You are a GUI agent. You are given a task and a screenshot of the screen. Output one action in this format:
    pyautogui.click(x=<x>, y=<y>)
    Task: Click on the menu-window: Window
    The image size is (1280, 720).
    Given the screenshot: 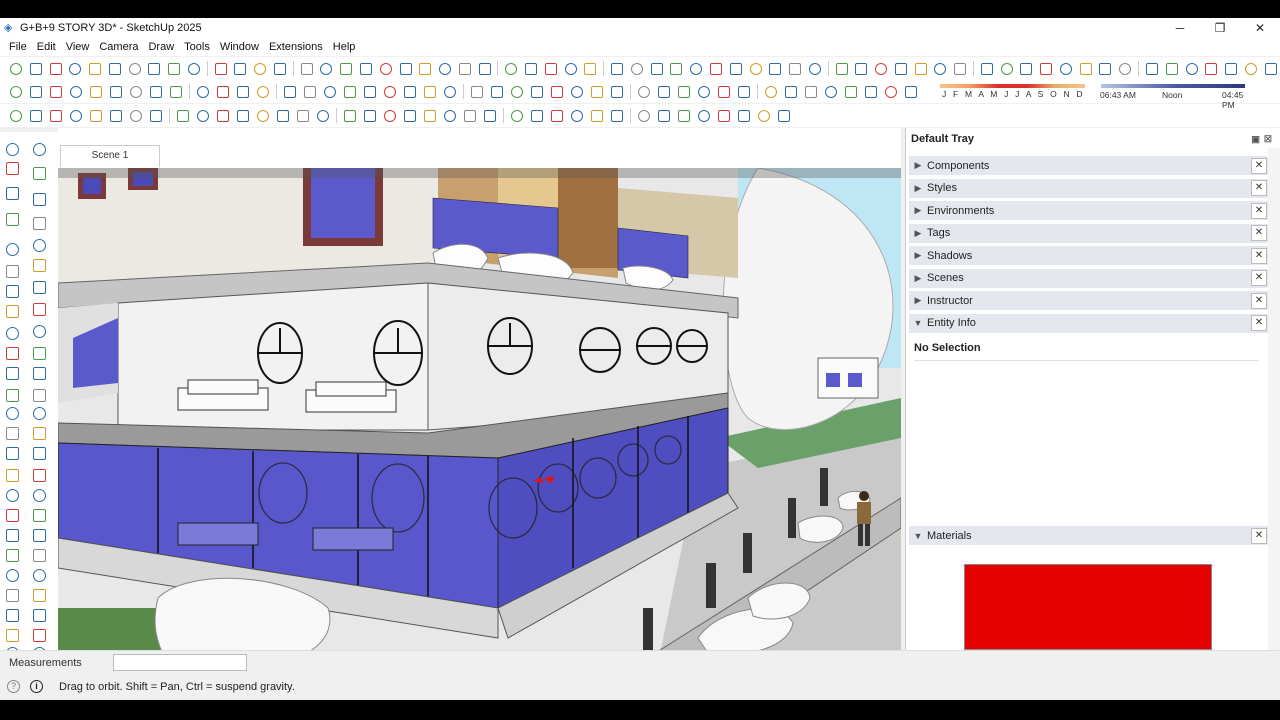 What is the action you would take?
    pyautogui.click(x=239, y=47)
    